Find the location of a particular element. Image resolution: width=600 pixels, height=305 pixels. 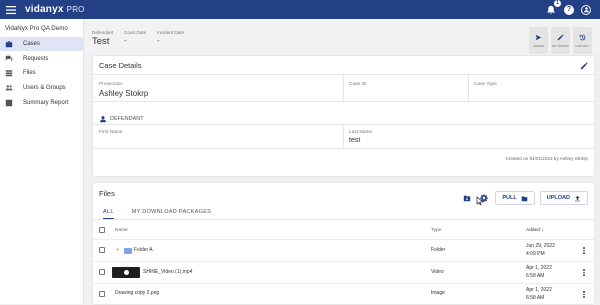

help-icon: ? is located at coordinates (569, 9).